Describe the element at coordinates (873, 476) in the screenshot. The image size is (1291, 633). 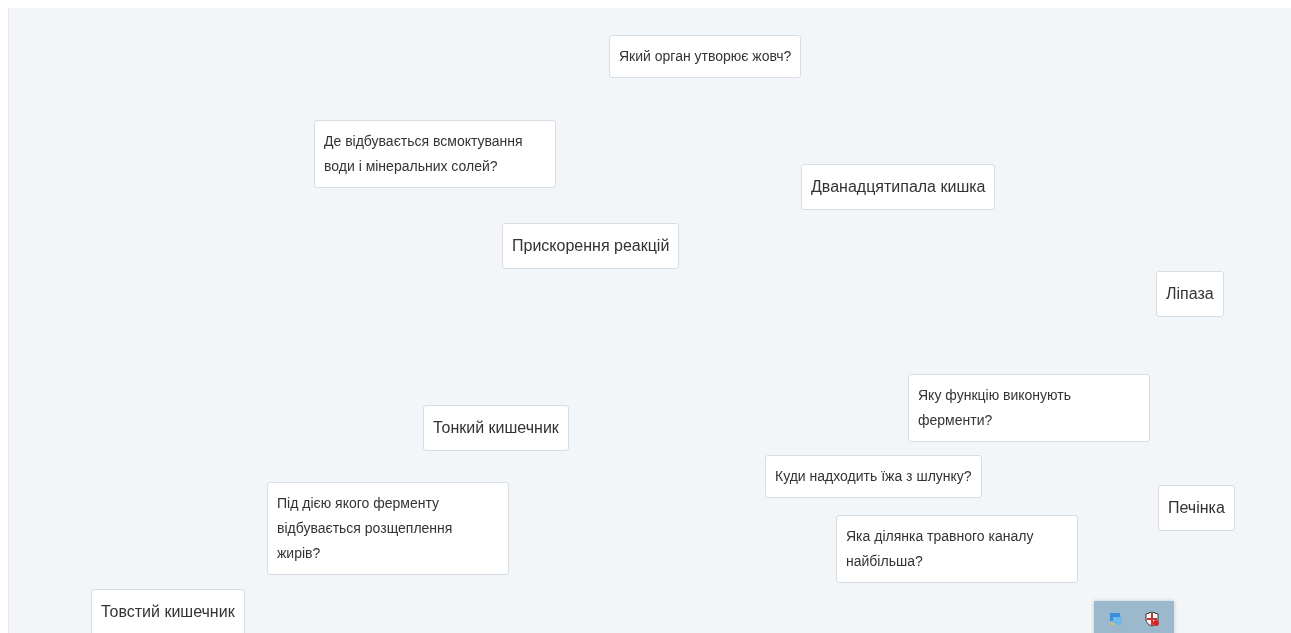
I see `word-card: Куди надходить їжа з шлунку?` at that location.